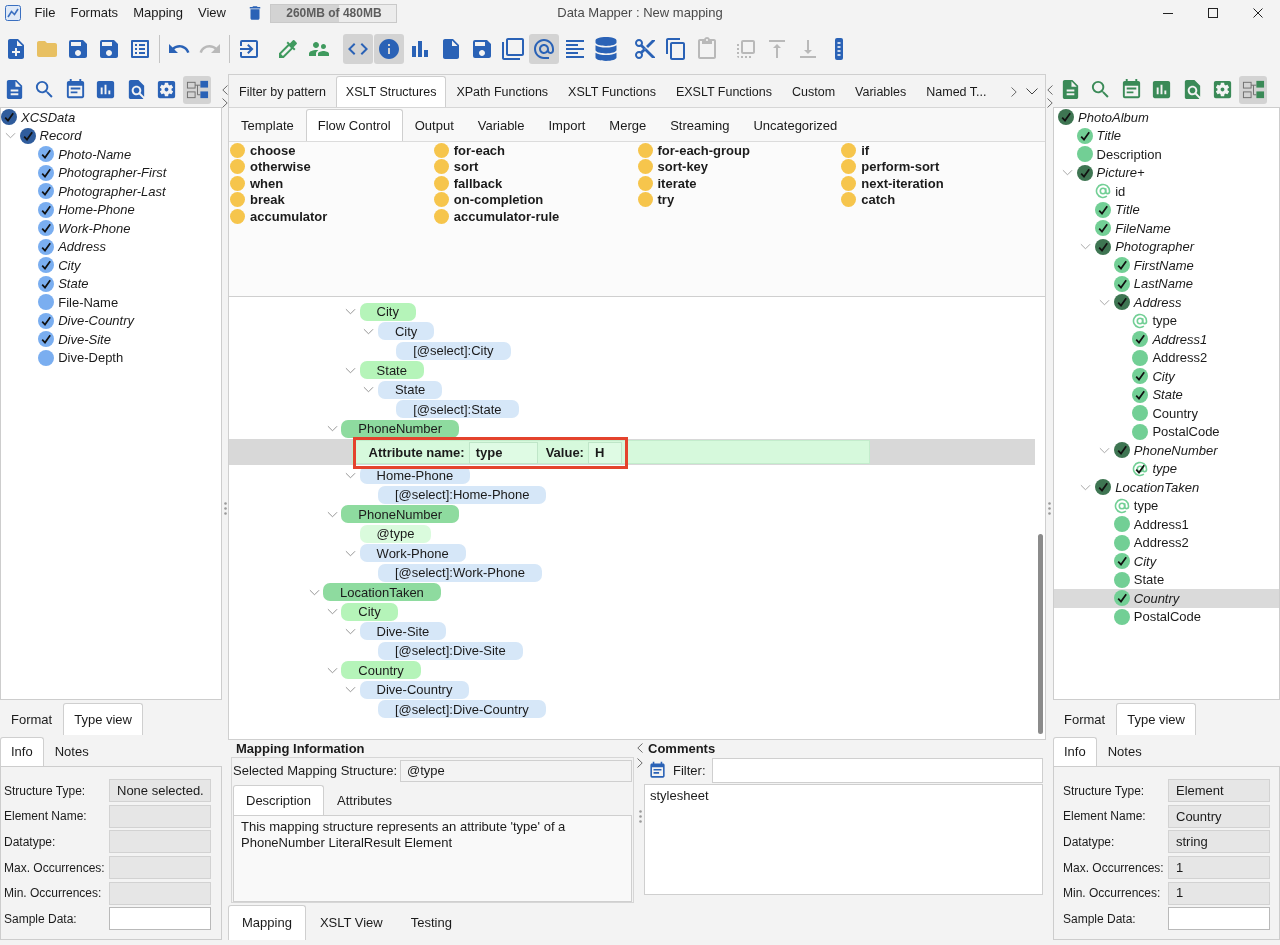  Describe the element at coordinates (1166, 487) in the screenshot. I see `tree-item: LocationTaken` at that location.